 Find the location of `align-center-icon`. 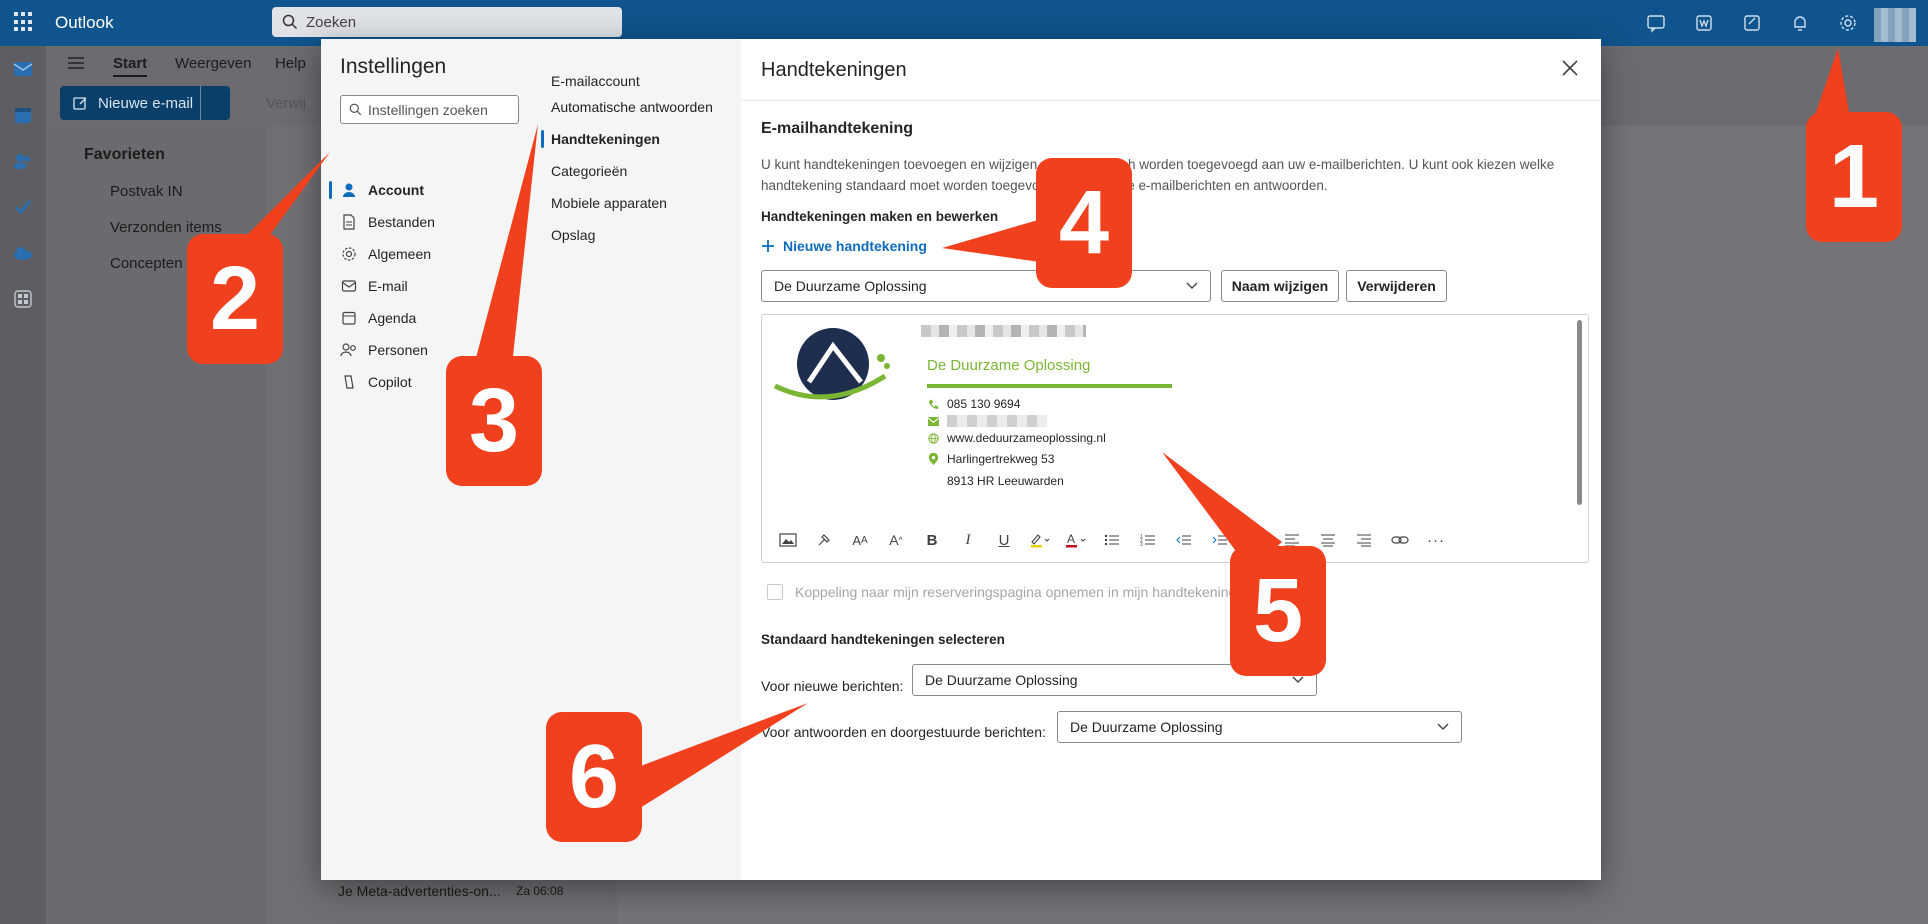

align-center-icon is located at coordinates (1328, 540).